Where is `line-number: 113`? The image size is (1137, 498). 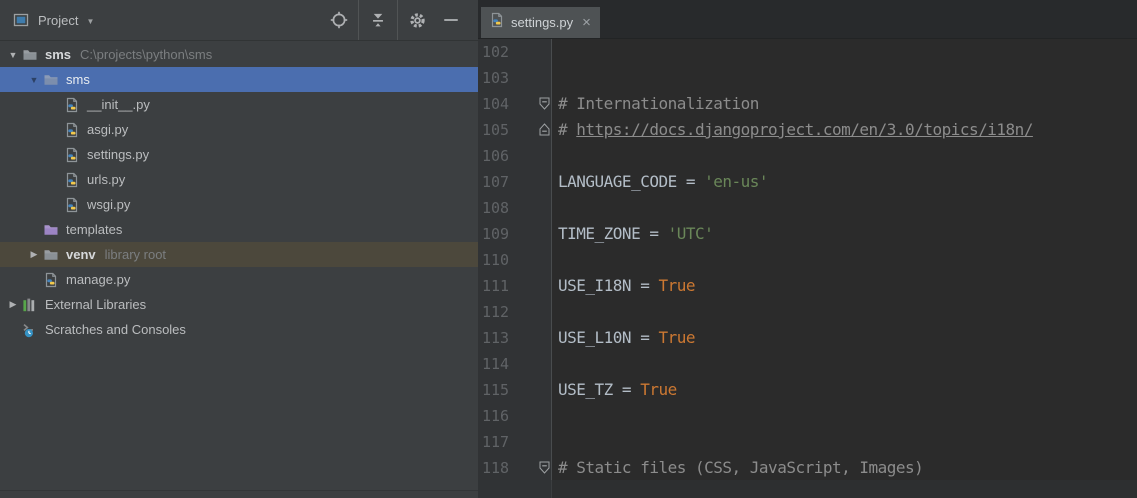
line-number: 113 is located at coordinates (496, 338).